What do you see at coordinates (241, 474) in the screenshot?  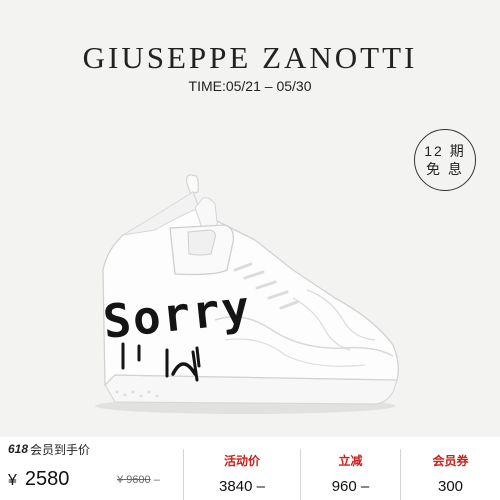 I see `activity-price-column: 活动价 3840 –` at bounding box center [241, 474].